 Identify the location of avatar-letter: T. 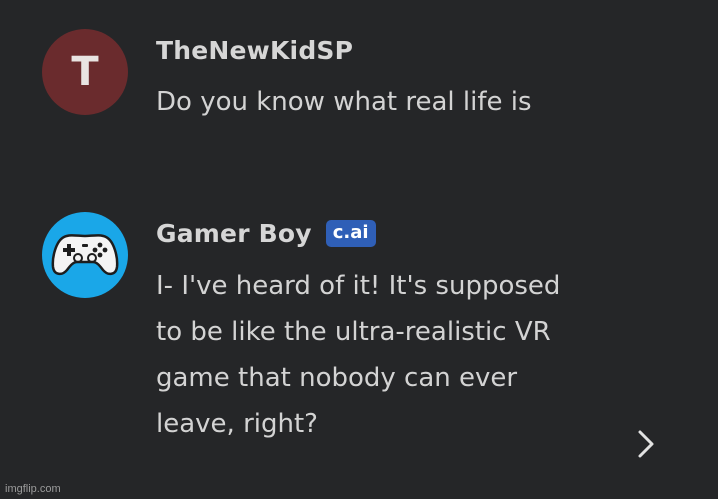
(85, 72).